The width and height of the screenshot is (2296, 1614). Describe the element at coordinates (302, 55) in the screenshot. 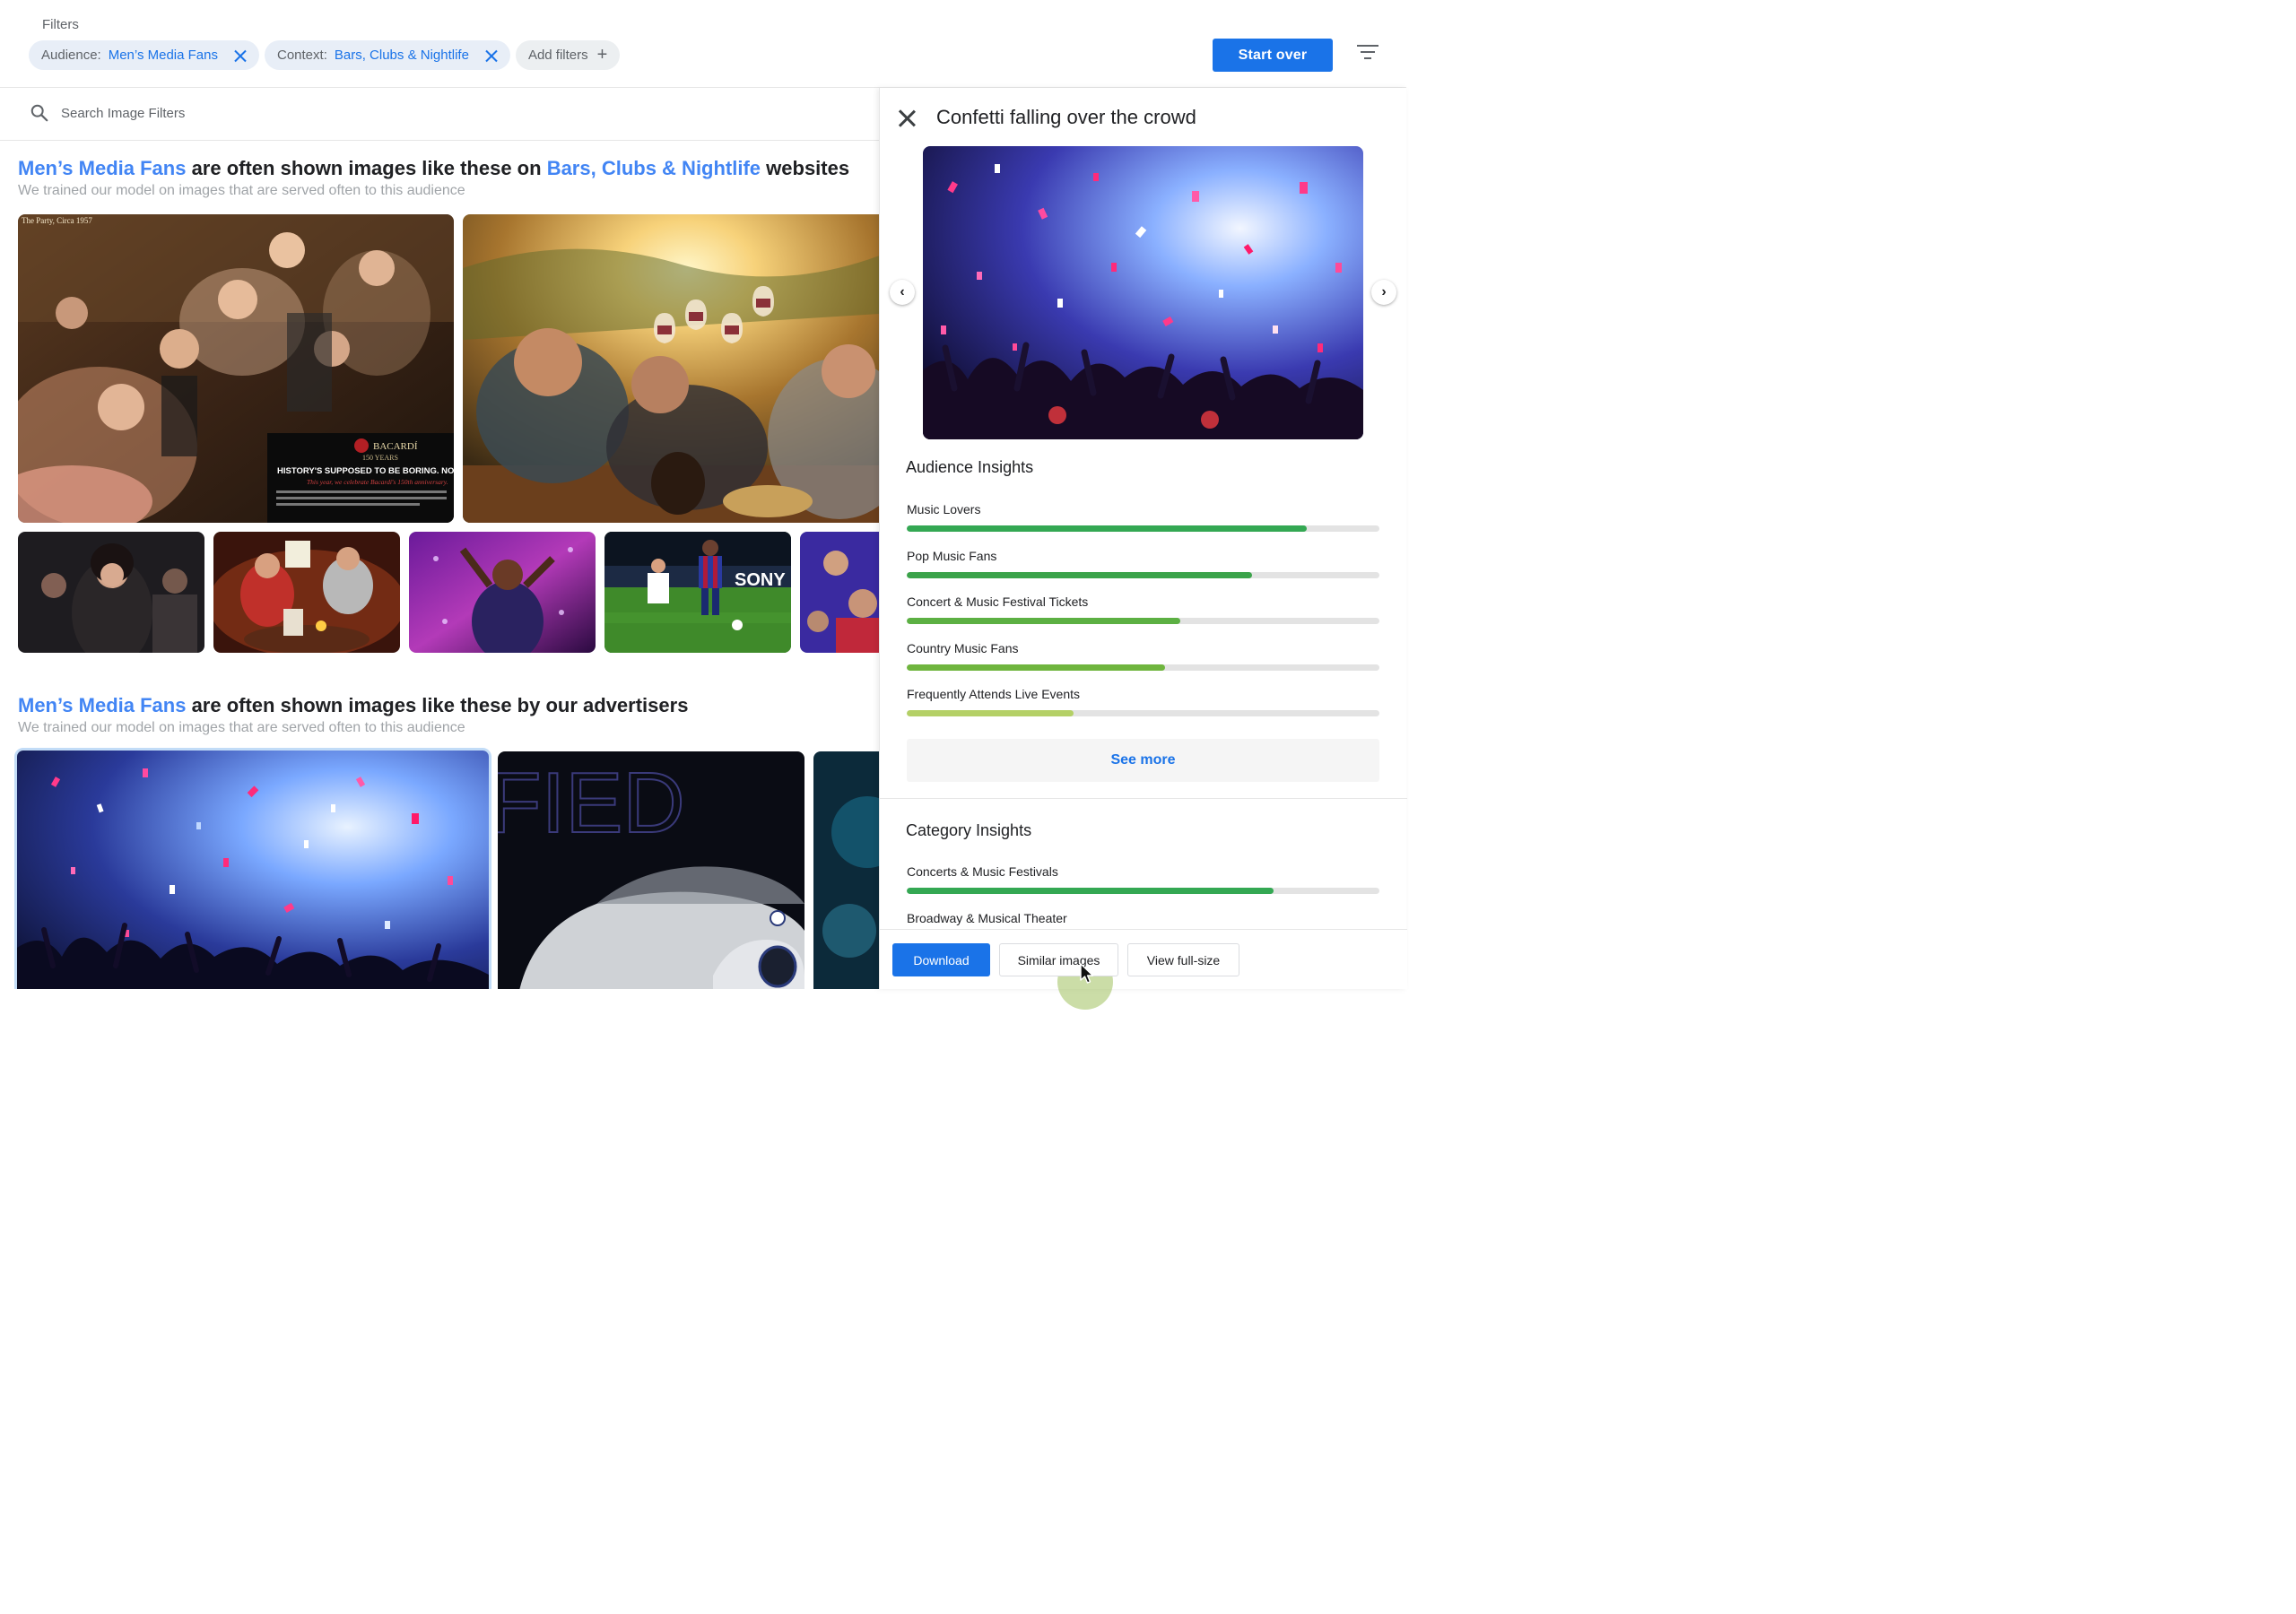

I see `chip-key: Context:` at that location.